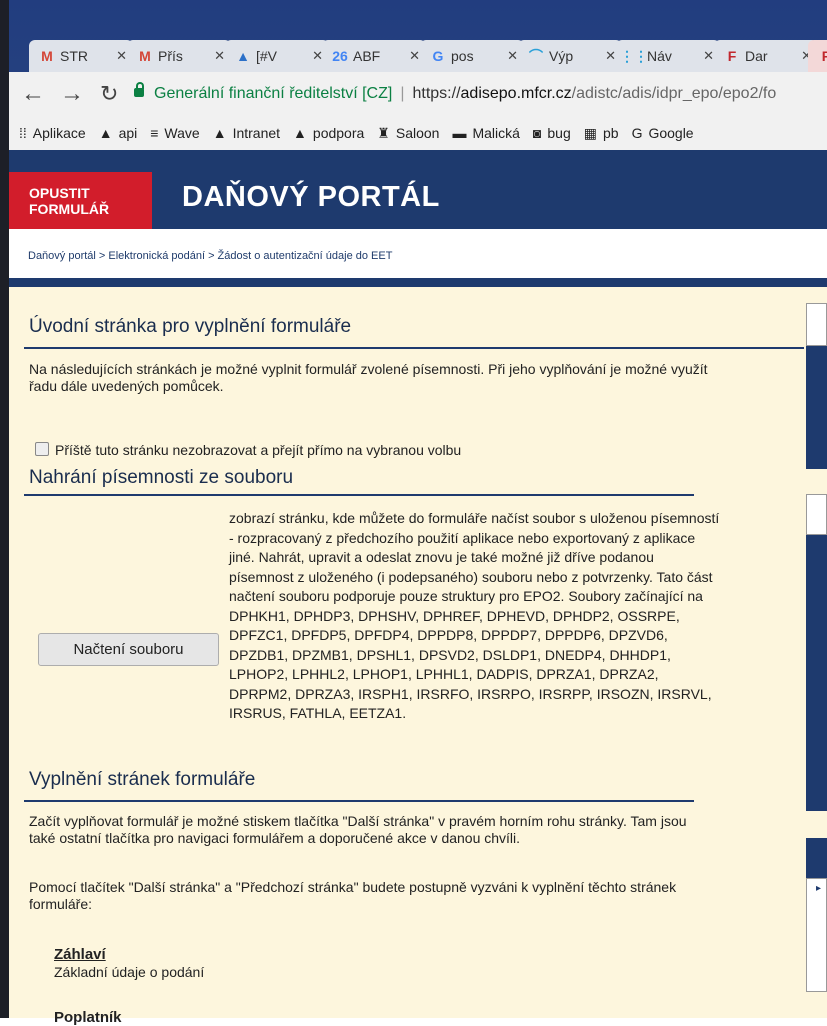  What do you see at coordinates (277, 56) in the screenshot?
I see `browser-tab: ▲ [#V ✕` at bounding box center [277, 56].